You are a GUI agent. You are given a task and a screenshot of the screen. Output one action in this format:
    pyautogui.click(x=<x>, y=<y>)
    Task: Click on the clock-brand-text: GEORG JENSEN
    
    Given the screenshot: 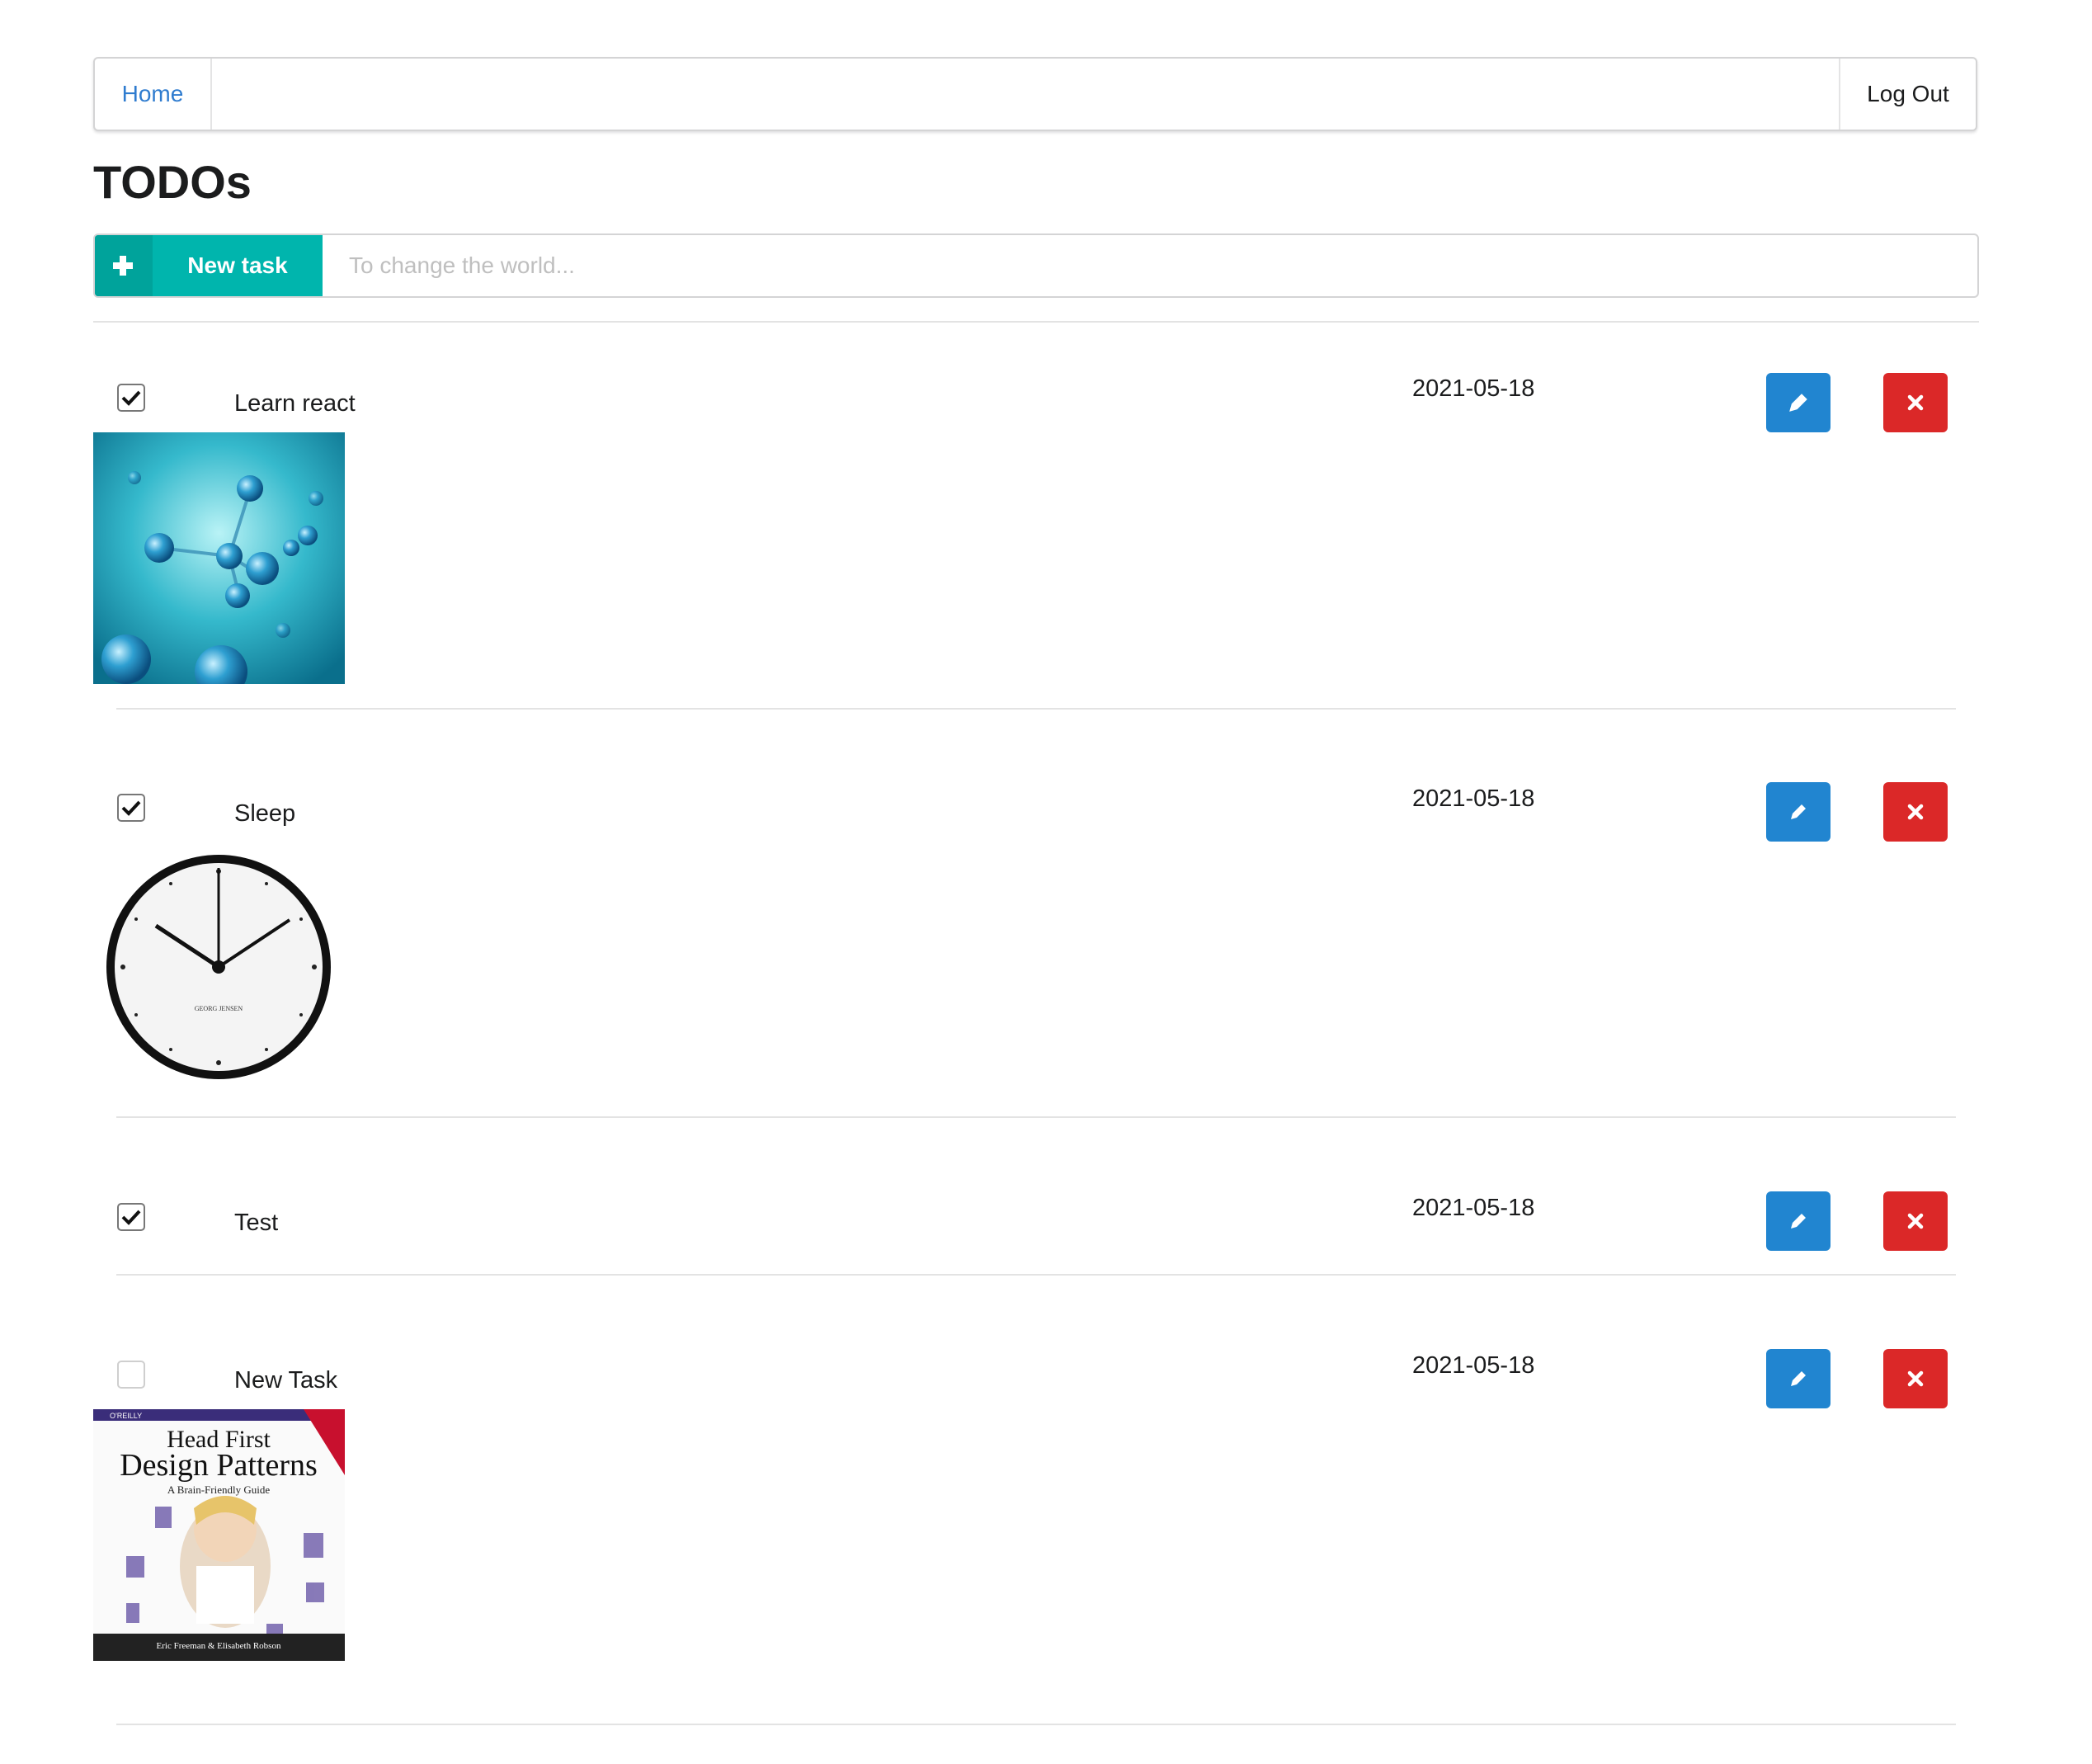 What is the action you would take?
    pyautogui.click(x=219, y=1008)
    